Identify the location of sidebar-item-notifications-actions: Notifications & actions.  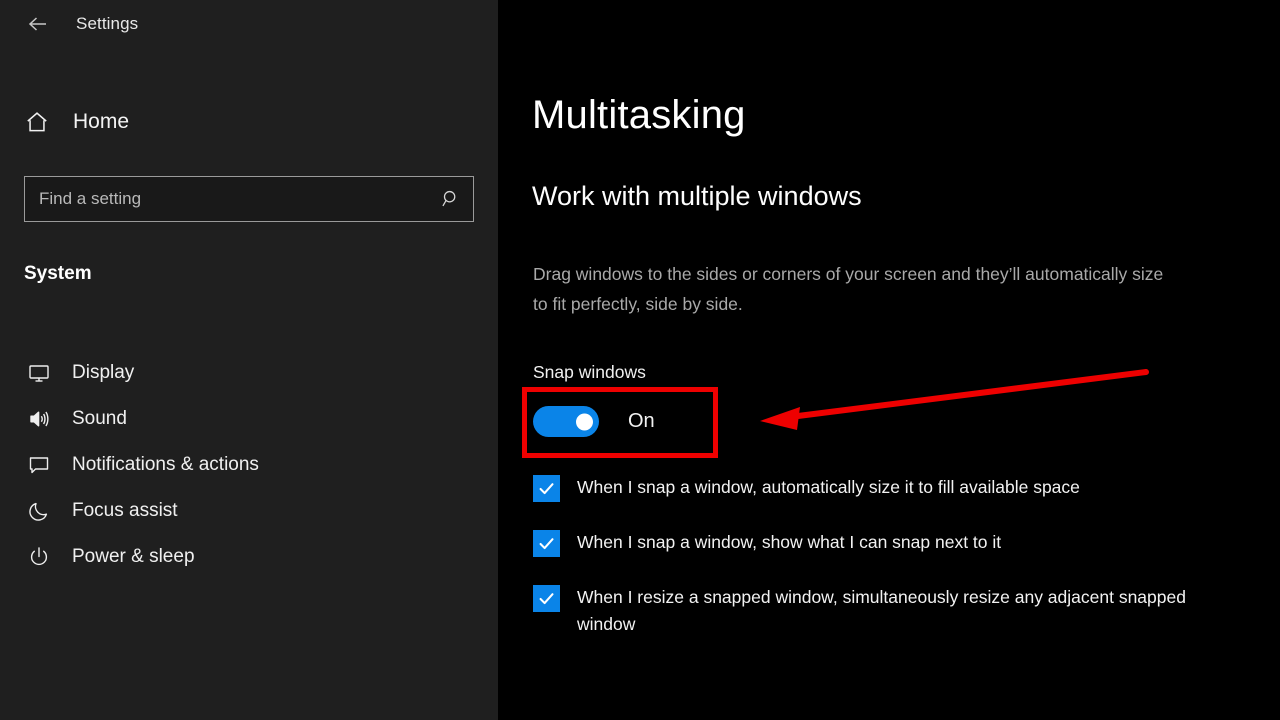
(249, 465).